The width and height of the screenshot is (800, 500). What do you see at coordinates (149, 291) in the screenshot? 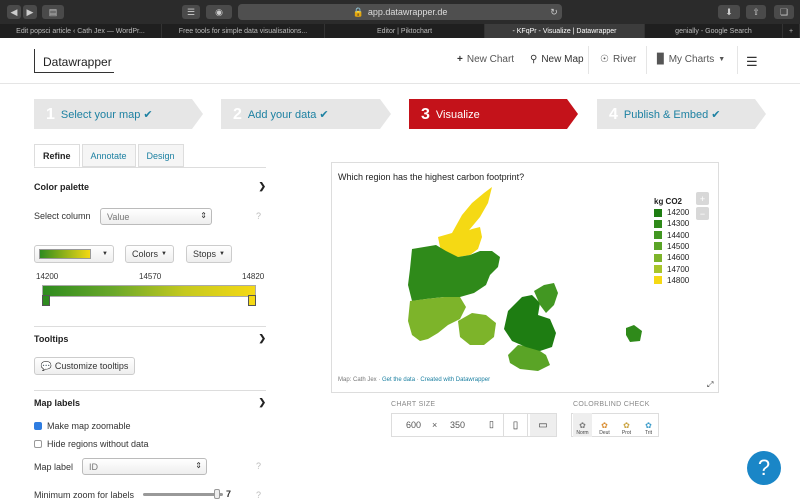
I see `gradient-bar` at bounding box center [149, 291].